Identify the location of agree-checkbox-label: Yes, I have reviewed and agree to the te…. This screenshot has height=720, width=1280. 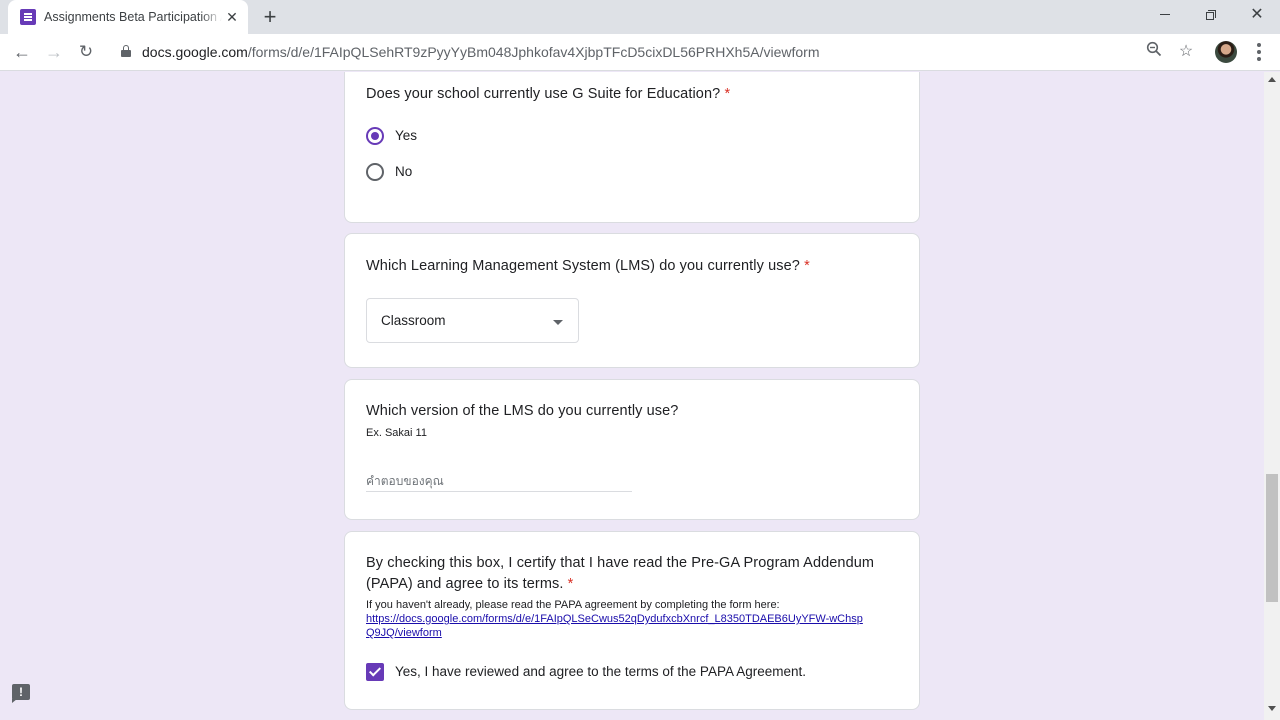
(600, 671).